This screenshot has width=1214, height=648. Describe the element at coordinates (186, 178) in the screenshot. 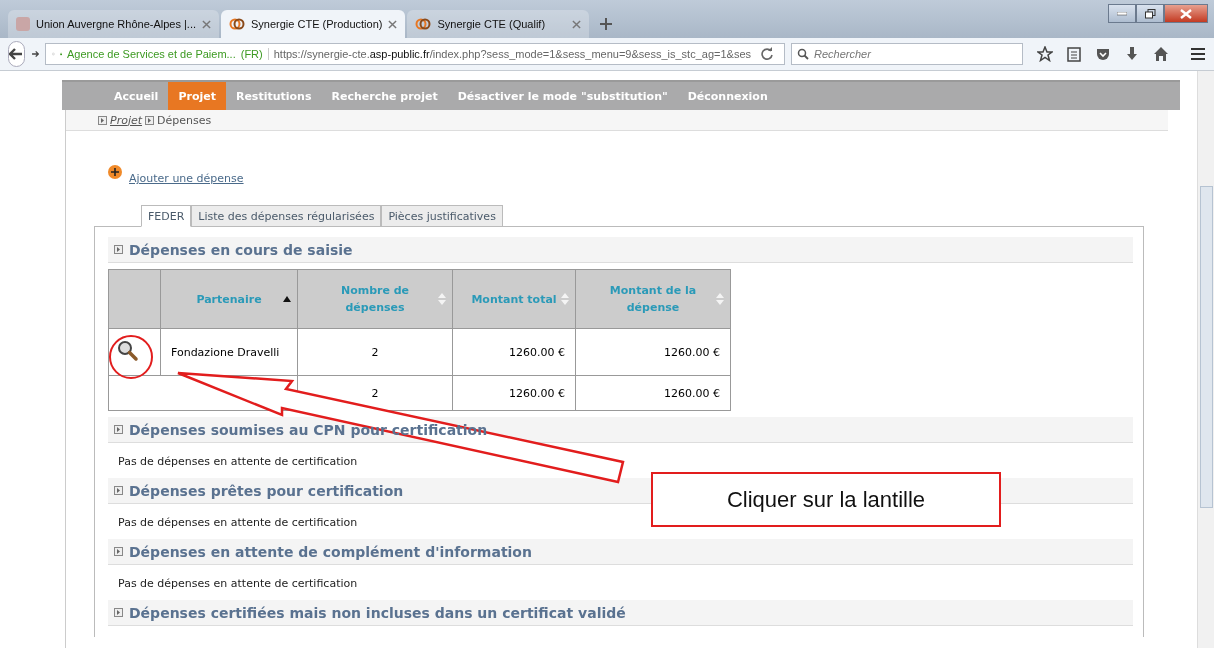

I see `add-link: Ajouter une dépense` at that location.